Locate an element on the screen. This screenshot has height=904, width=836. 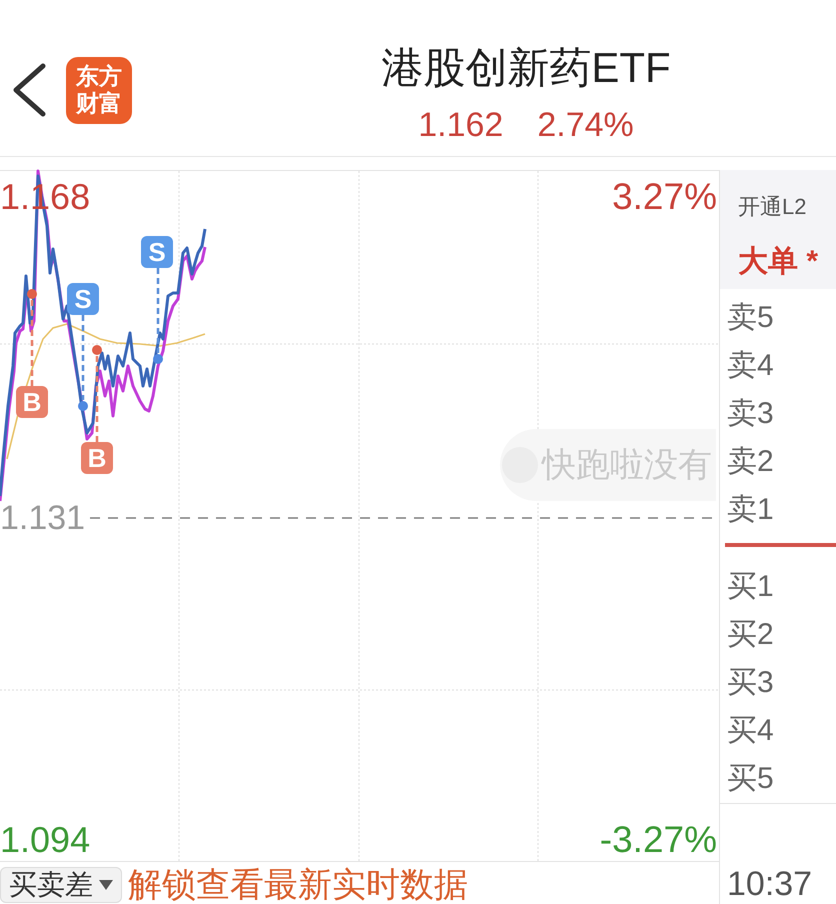
bid-level-label: 买3 is located at coordinates (750, 683).